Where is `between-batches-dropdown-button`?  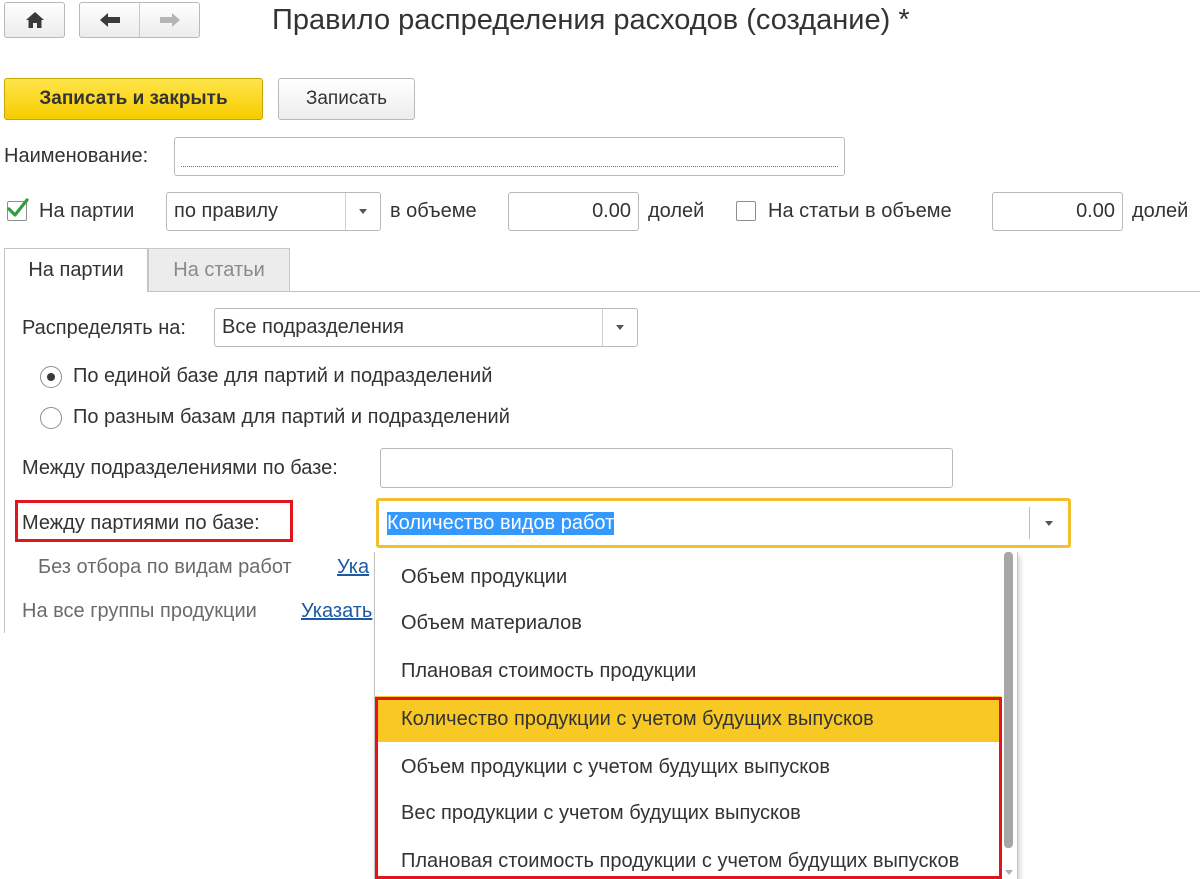
between-batches-dropdown-button is located at coordinates (1048, 523).